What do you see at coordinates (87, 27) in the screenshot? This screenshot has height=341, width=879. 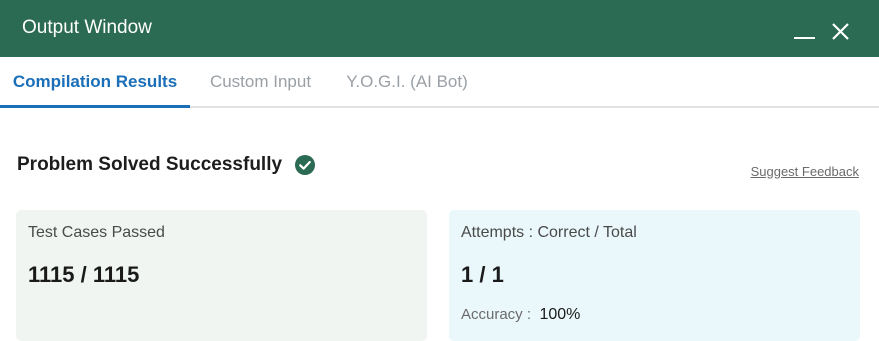 I see `window-title: Output Window` at bounding box center [87, 27].